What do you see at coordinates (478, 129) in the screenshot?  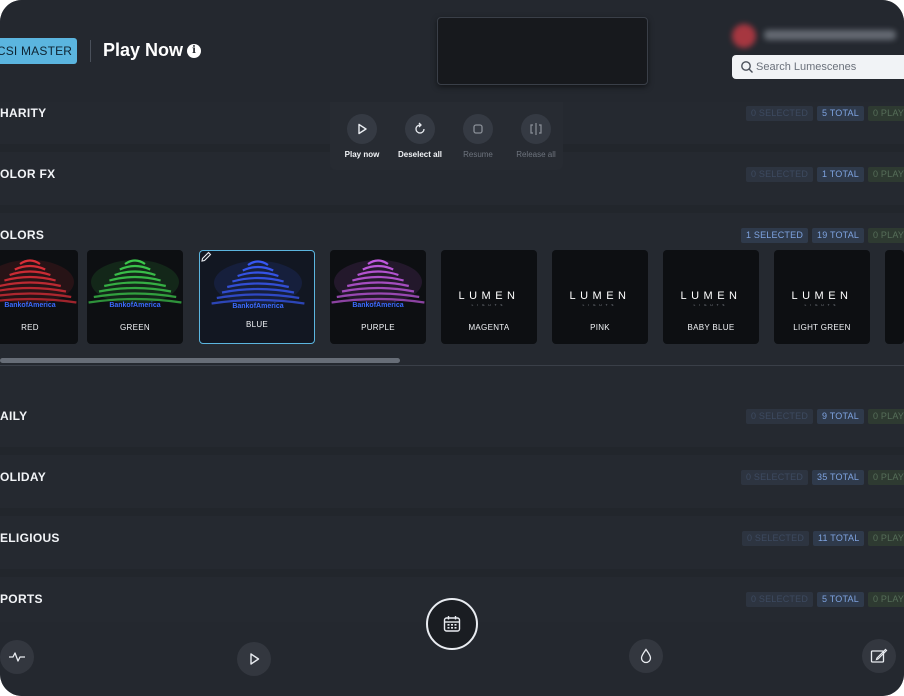 I see `square-icon` at bounding box center [478, 129].